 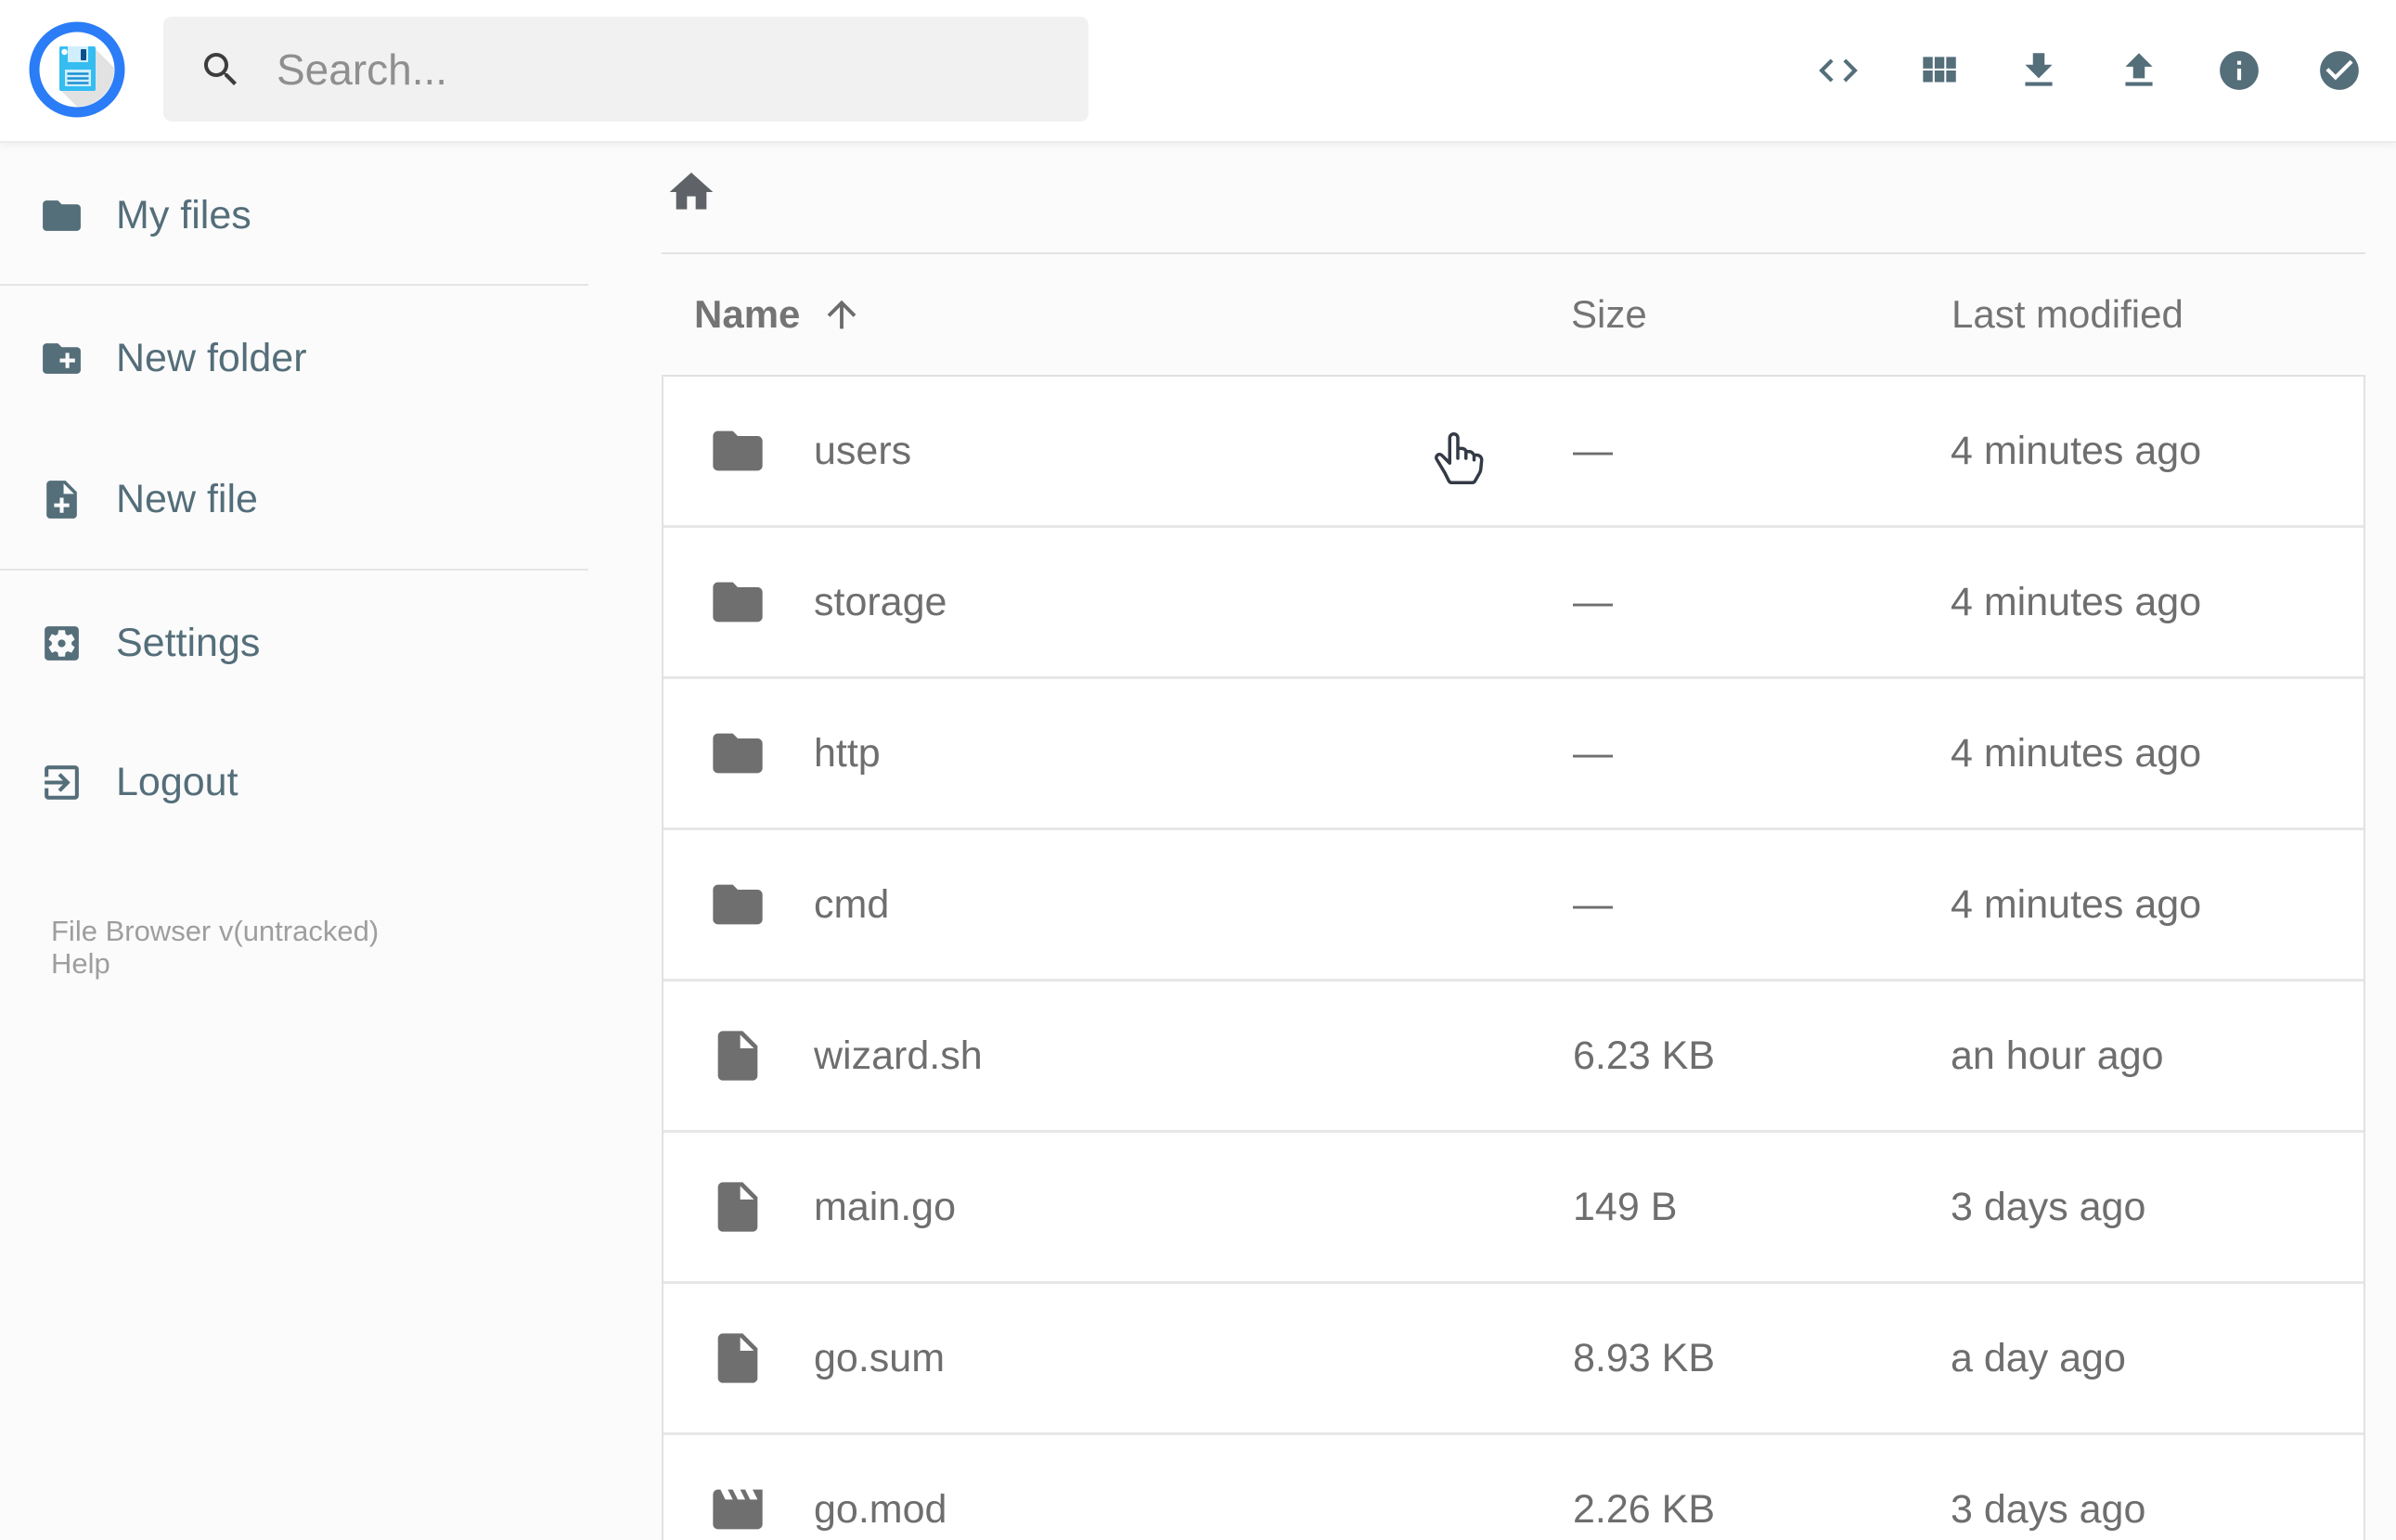 I want to click on breadcrumb-home-button, so click(x=691, y=192).